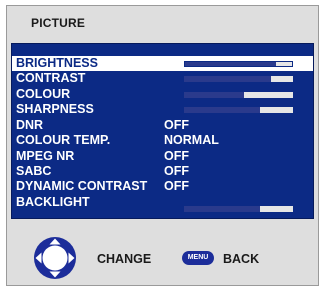 The width and height of the screenshot is (325, 292). Describe the element at coordinates (45, 156) in the screenshot. I see `menu-row-label: MPEG NR` at that location.